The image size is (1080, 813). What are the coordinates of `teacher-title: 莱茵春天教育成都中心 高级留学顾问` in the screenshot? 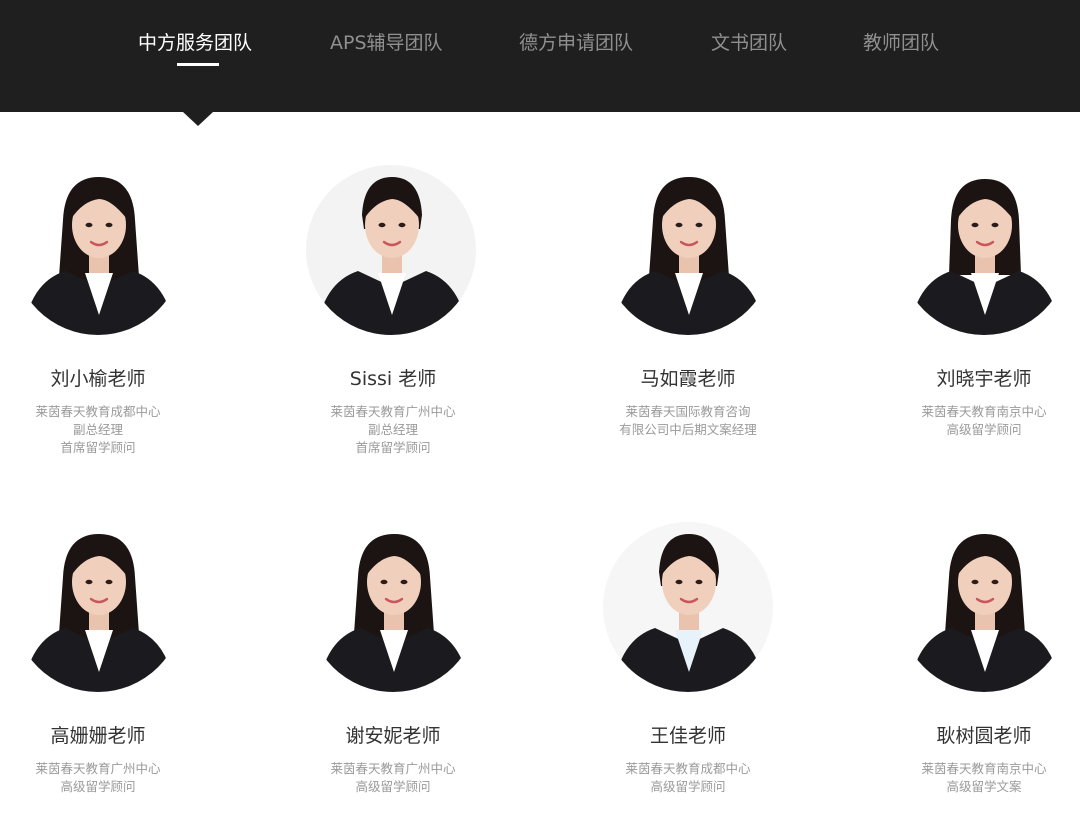 It's located at (688, 777).